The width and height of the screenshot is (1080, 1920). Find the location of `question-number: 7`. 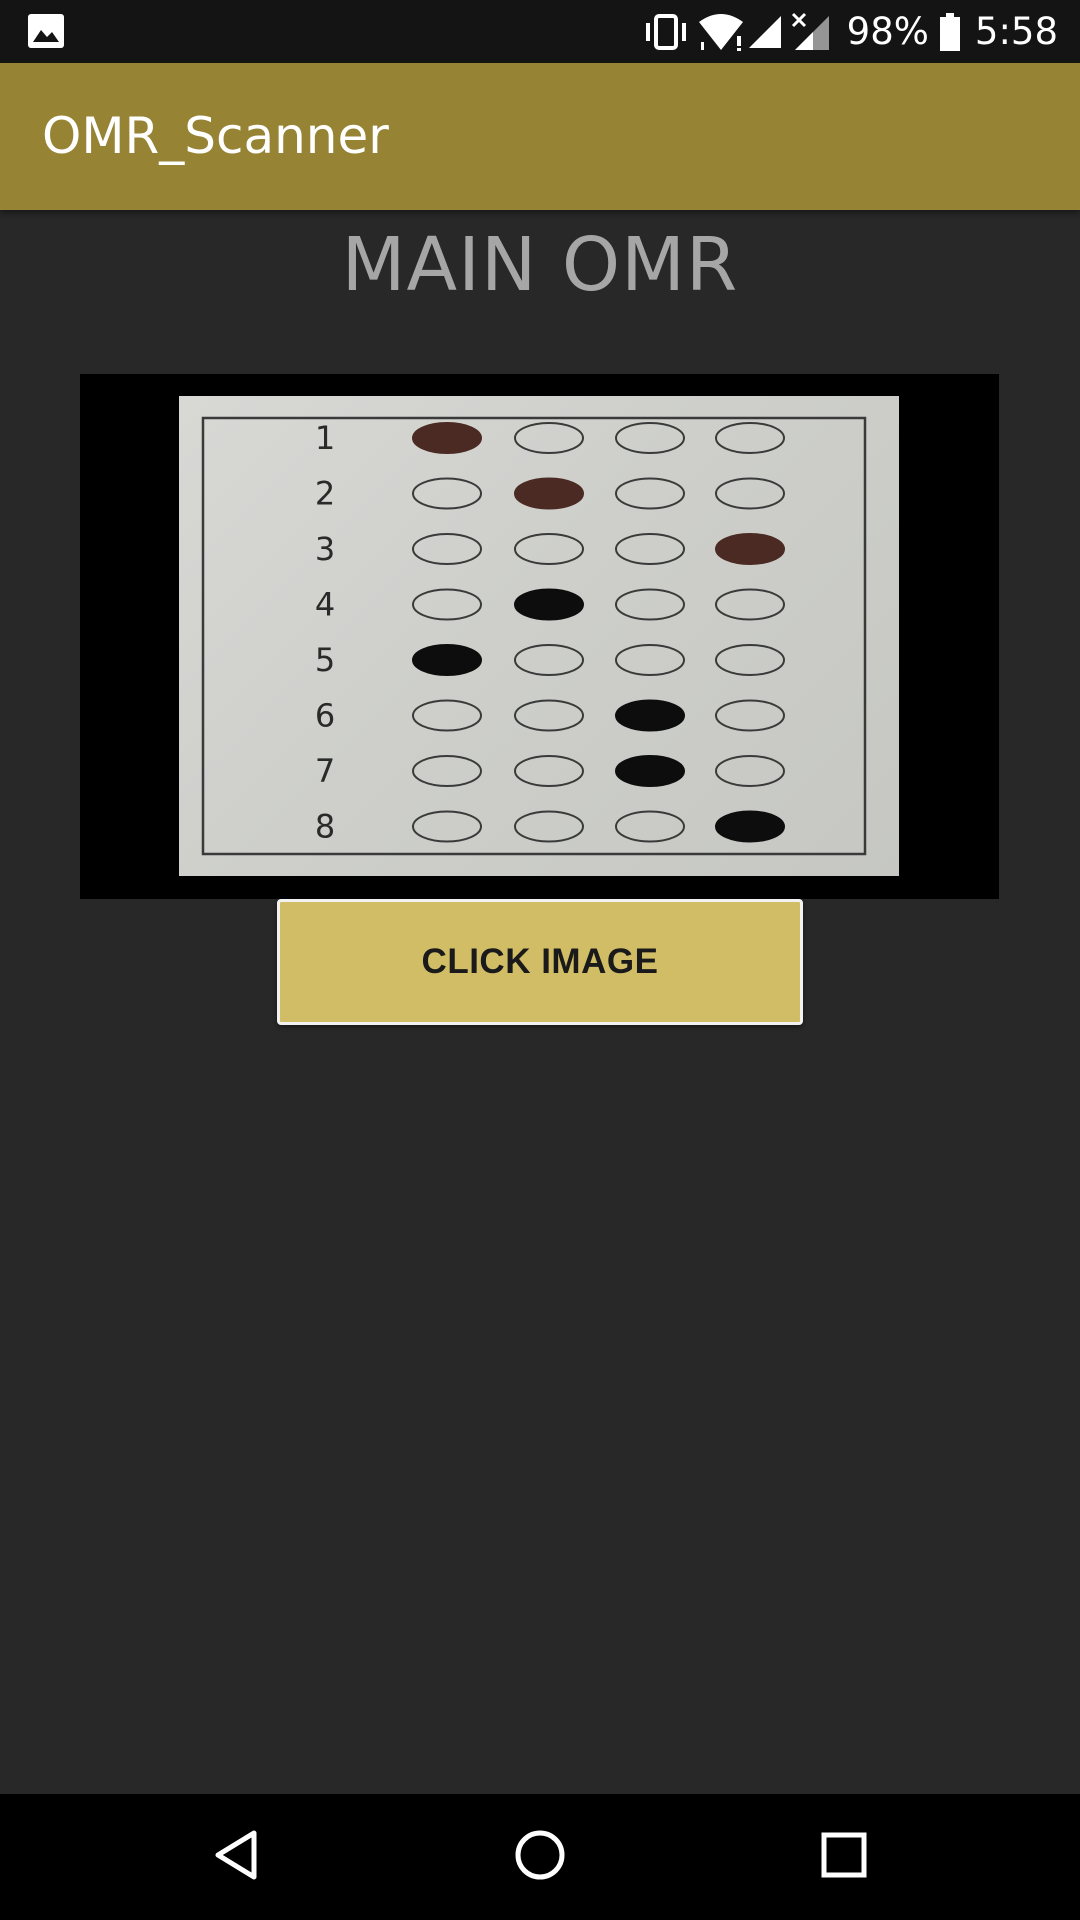

question-number: 7 is located at coordinates (325, 771).